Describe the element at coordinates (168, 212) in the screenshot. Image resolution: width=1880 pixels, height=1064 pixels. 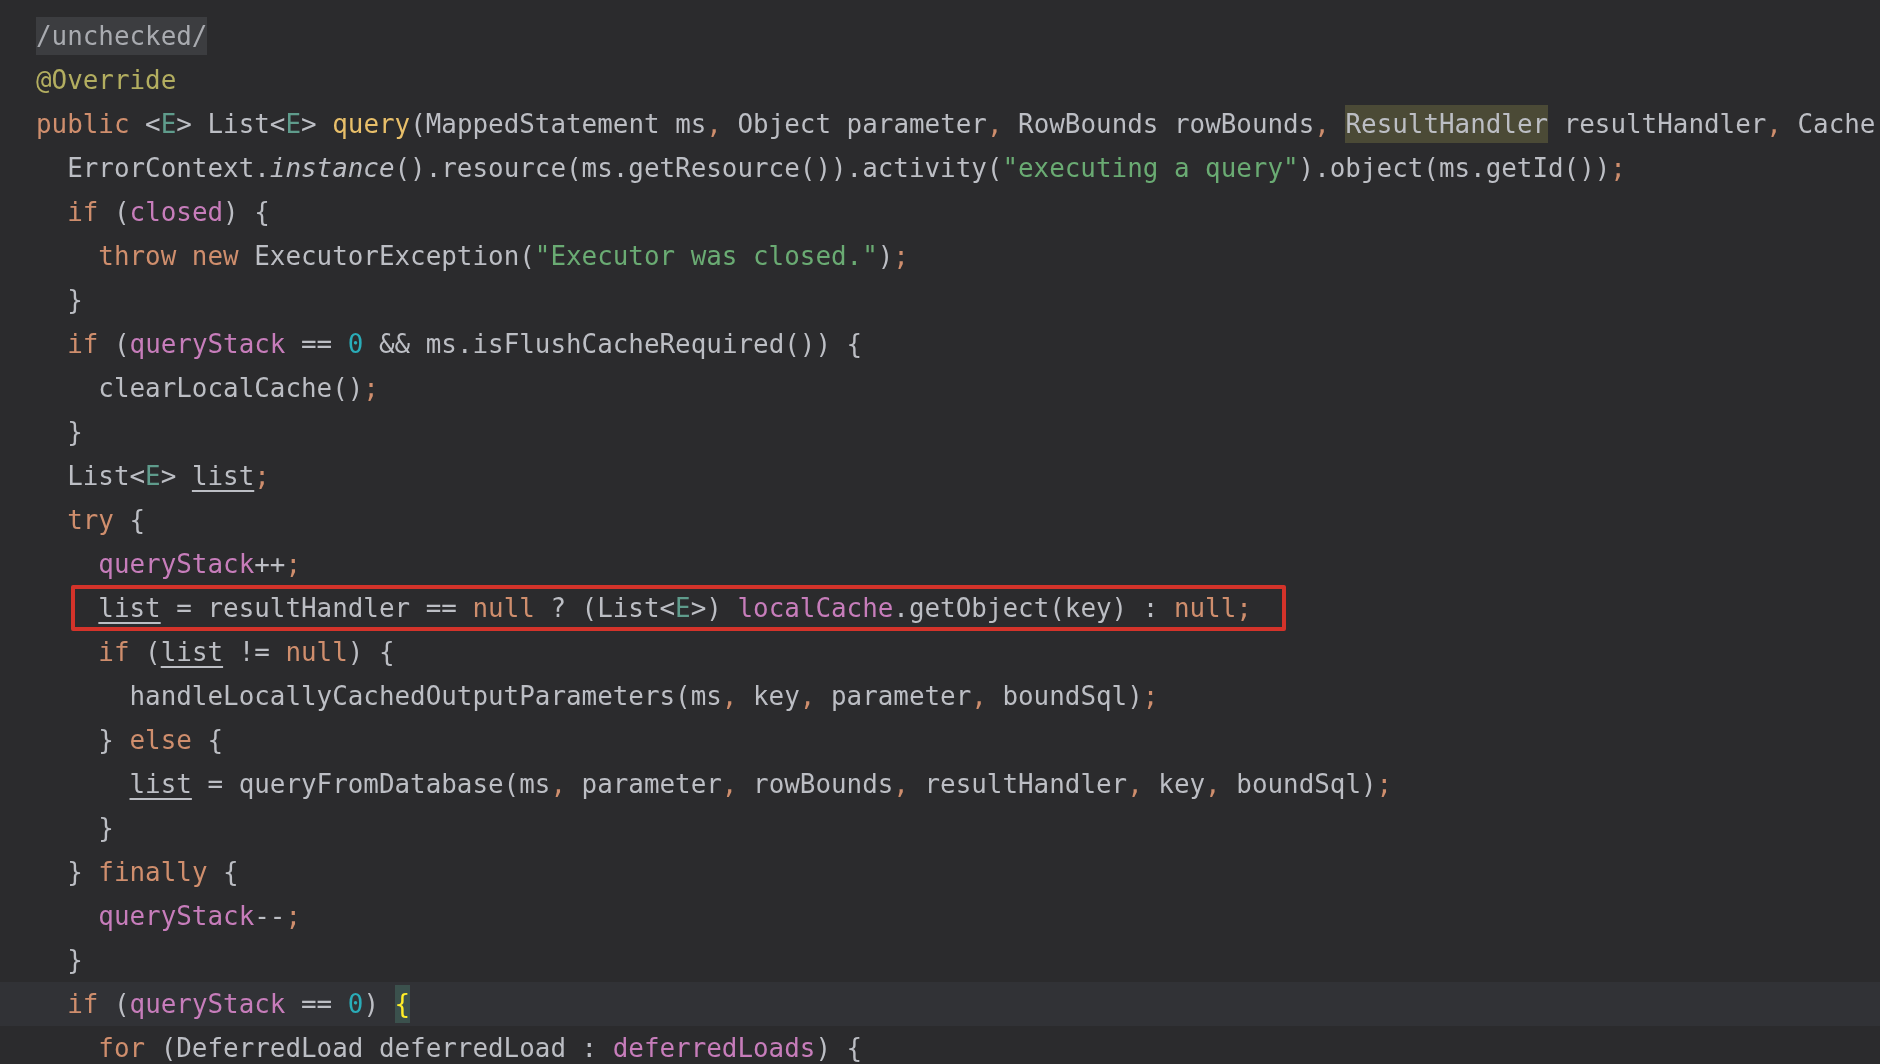
I see `code-line: if (closed) {` at that location.